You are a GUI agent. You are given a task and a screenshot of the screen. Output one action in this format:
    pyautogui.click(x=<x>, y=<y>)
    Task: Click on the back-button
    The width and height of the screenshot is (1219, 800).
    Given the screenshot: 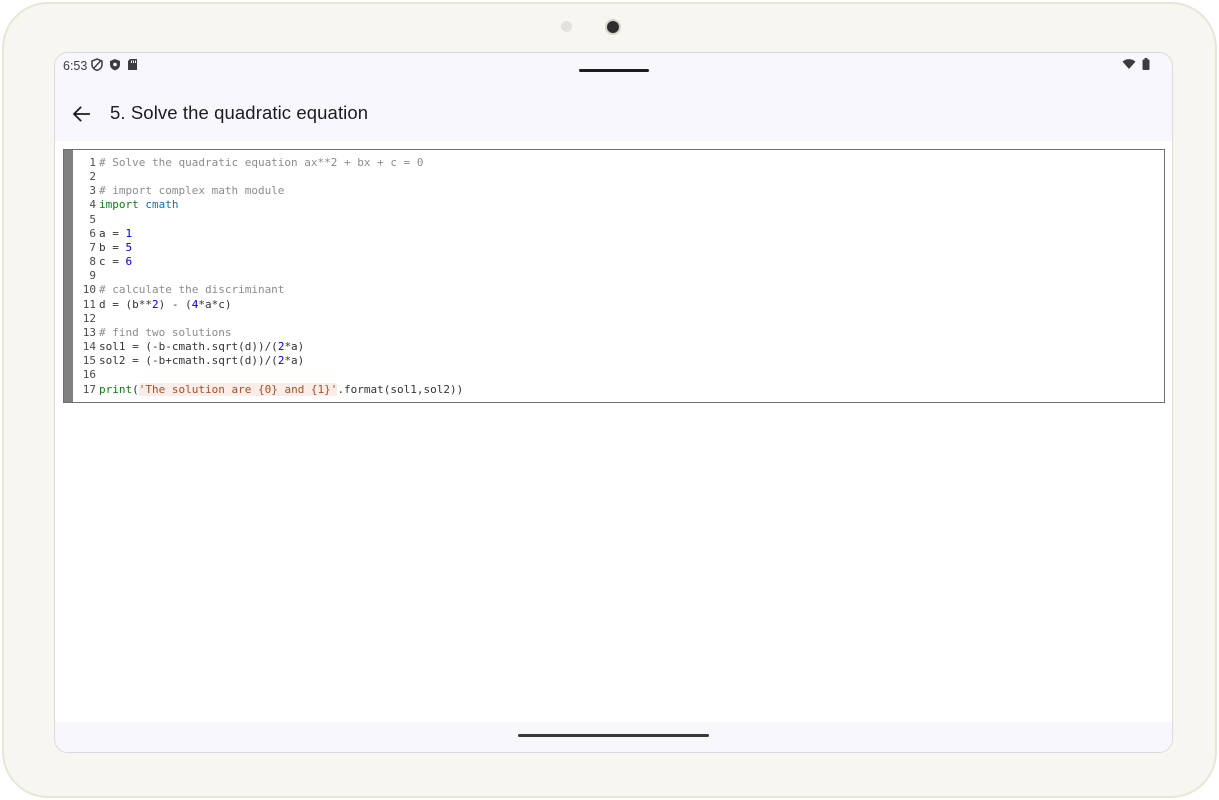 What is the action you would take?
    pyautogui.click(x=81, y=114)
    